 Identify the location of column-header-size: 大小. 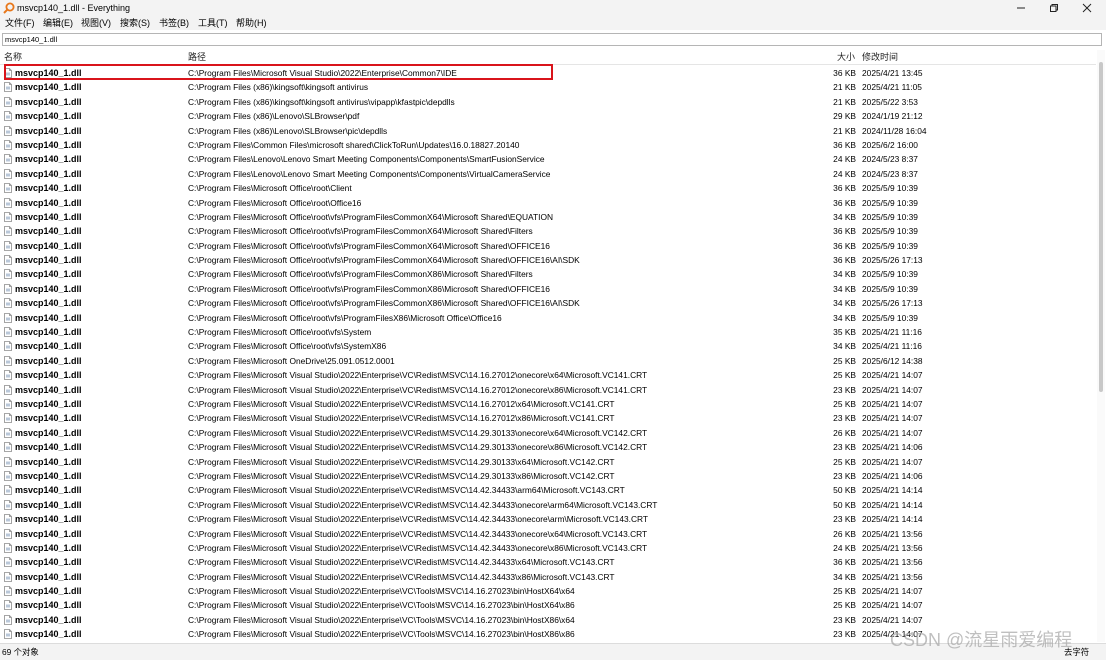
(846, 57).